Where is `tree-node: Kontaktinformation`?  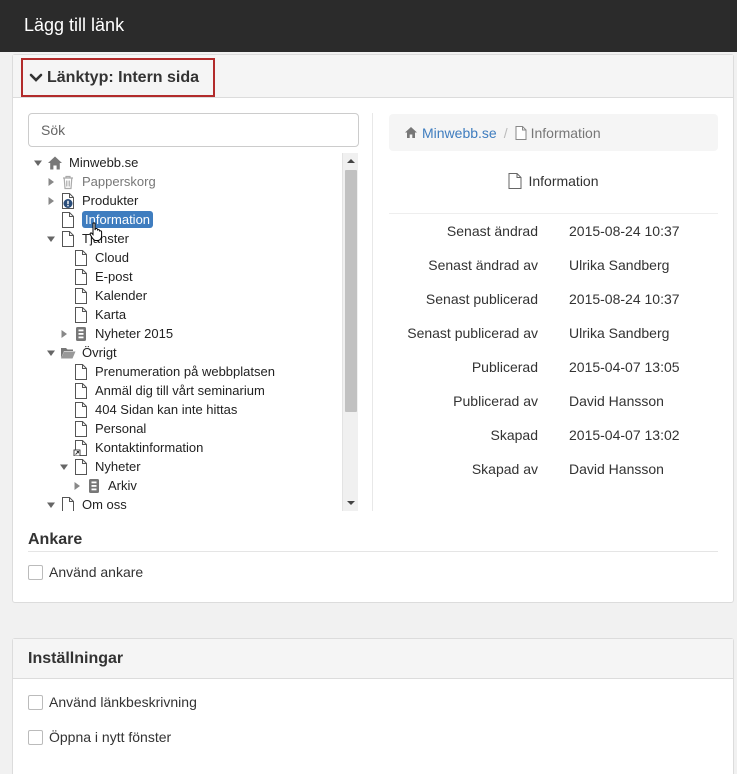 tree-node: Kontaktinformation is located at coordinates (131, 447).